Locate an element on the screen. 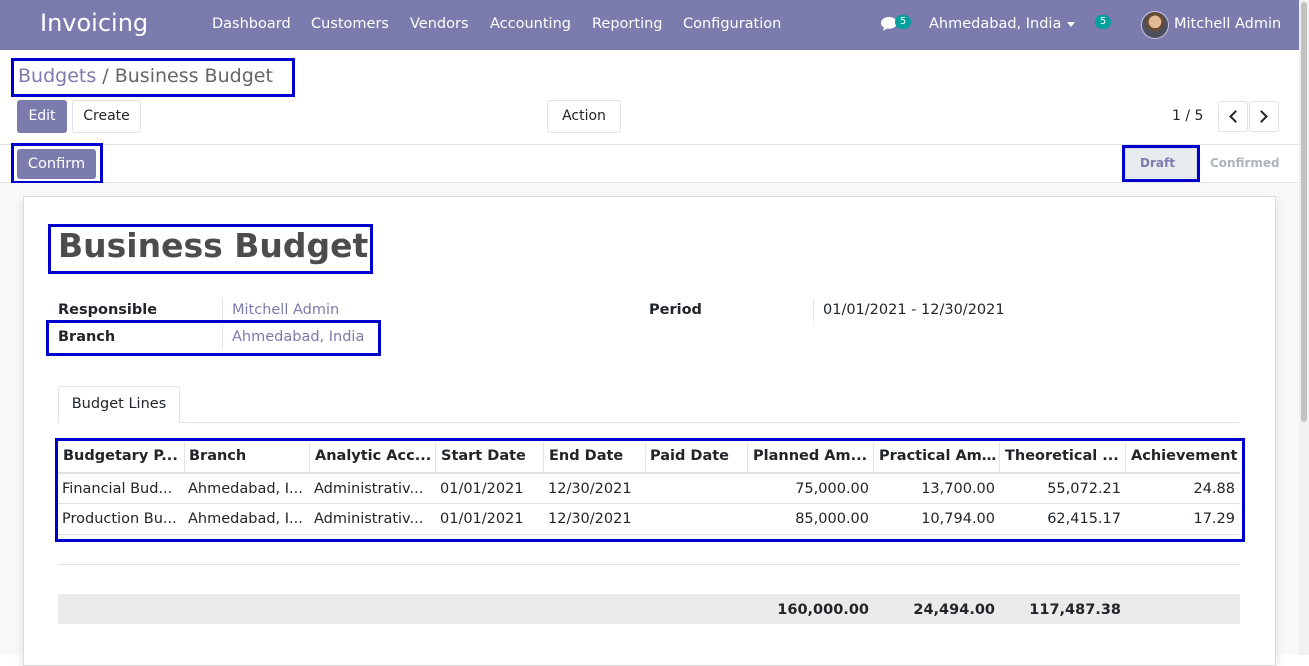 This screenshot has width=1309, height=666. period-label: Period is located at coordinates (675, 310).